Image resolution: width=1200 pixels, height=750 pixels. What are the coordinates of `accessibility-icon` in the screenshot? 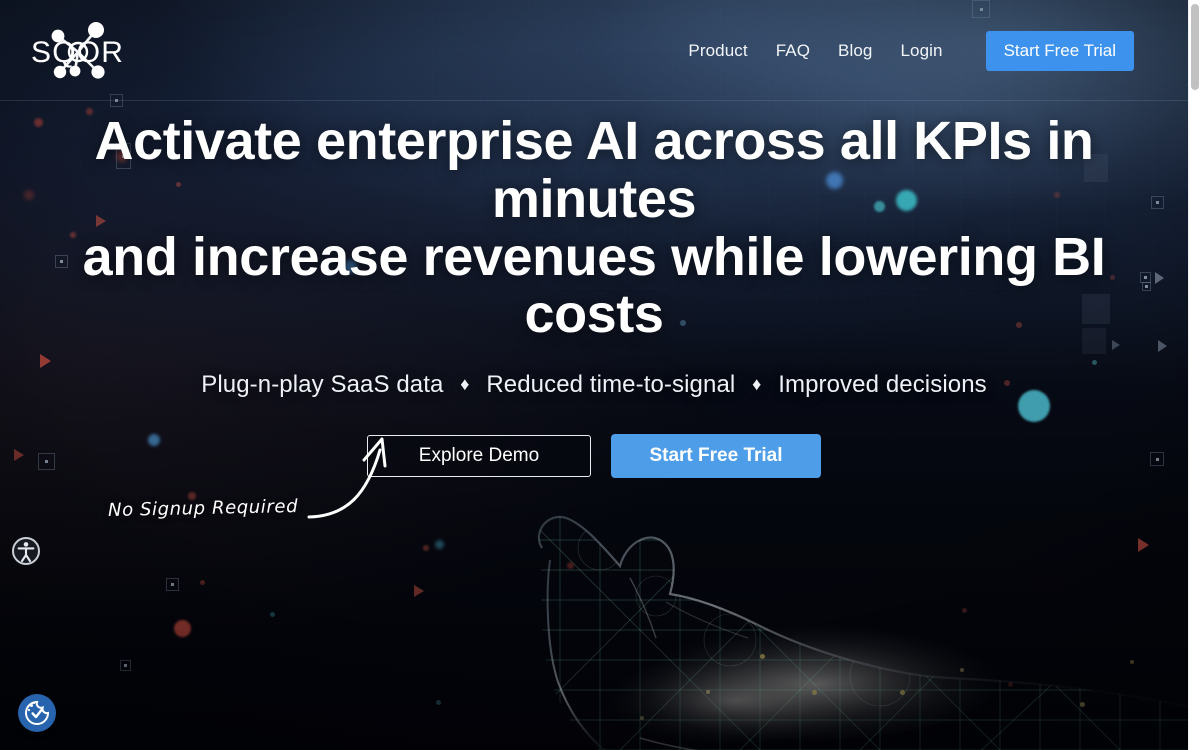 It's located at (26, 551).